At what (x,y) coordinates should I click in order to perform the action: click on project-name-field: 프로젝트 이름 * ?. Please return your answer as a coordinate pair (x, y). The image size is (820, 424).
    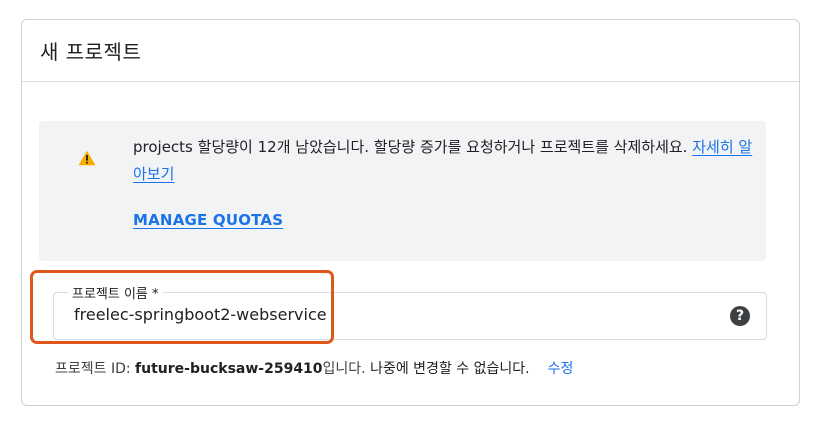
    Looking at the image, I should click on (410, 311).